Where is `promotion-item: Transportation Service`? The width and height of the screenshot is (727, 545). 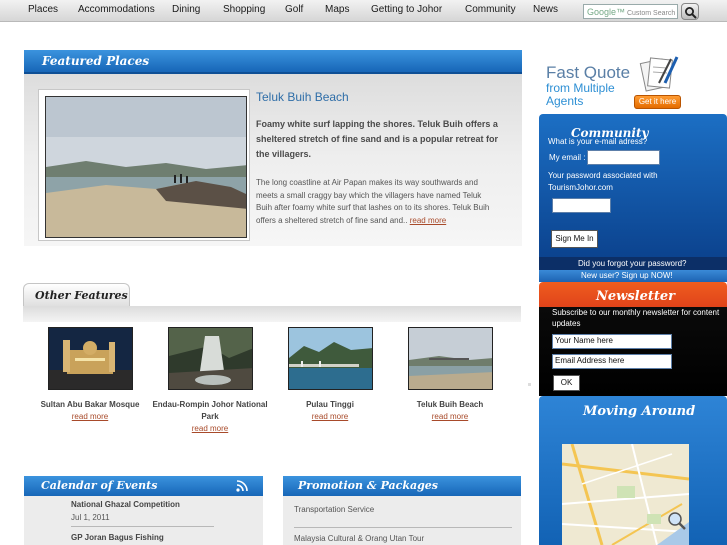
promotion-item: Transportation Service is located at coordinates (334, 509).